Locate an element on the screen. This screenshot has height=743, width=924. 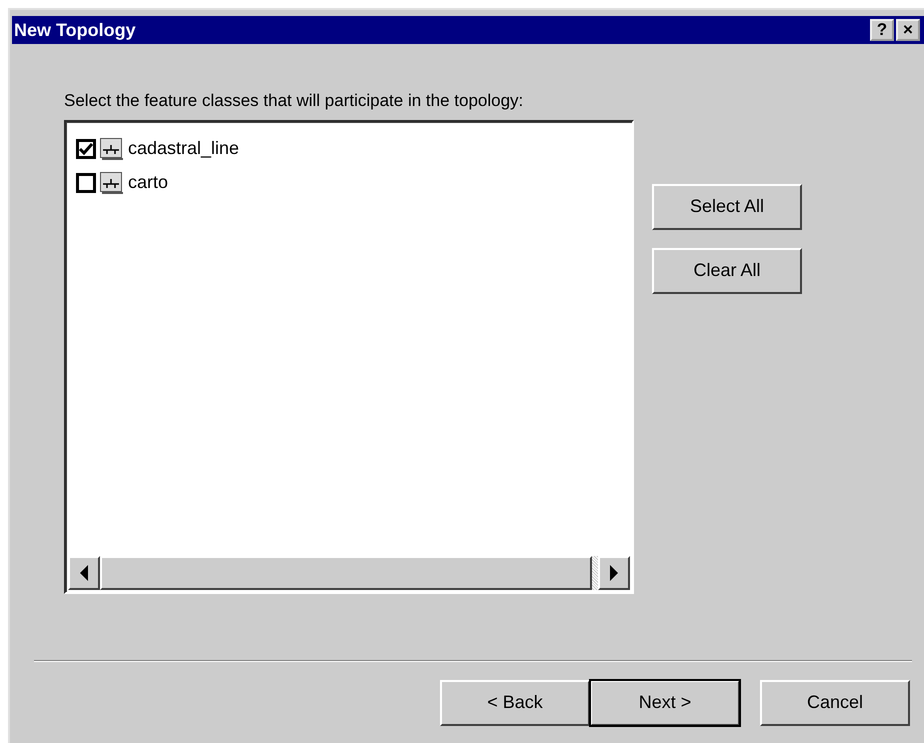
feature-class-label: carto is located at coordinates (148, 182).